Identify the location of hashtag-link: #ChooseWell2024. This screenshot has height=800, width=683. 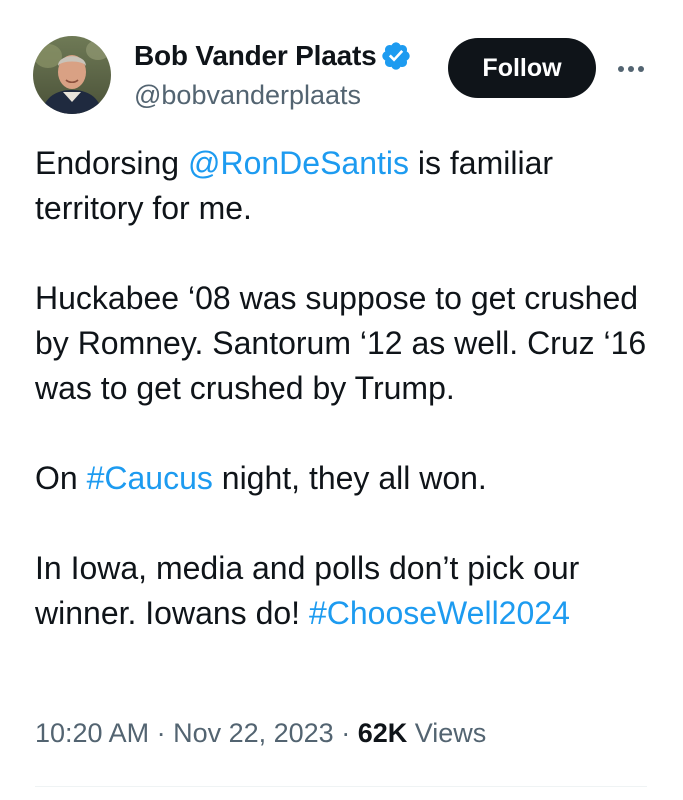
(439, 613).